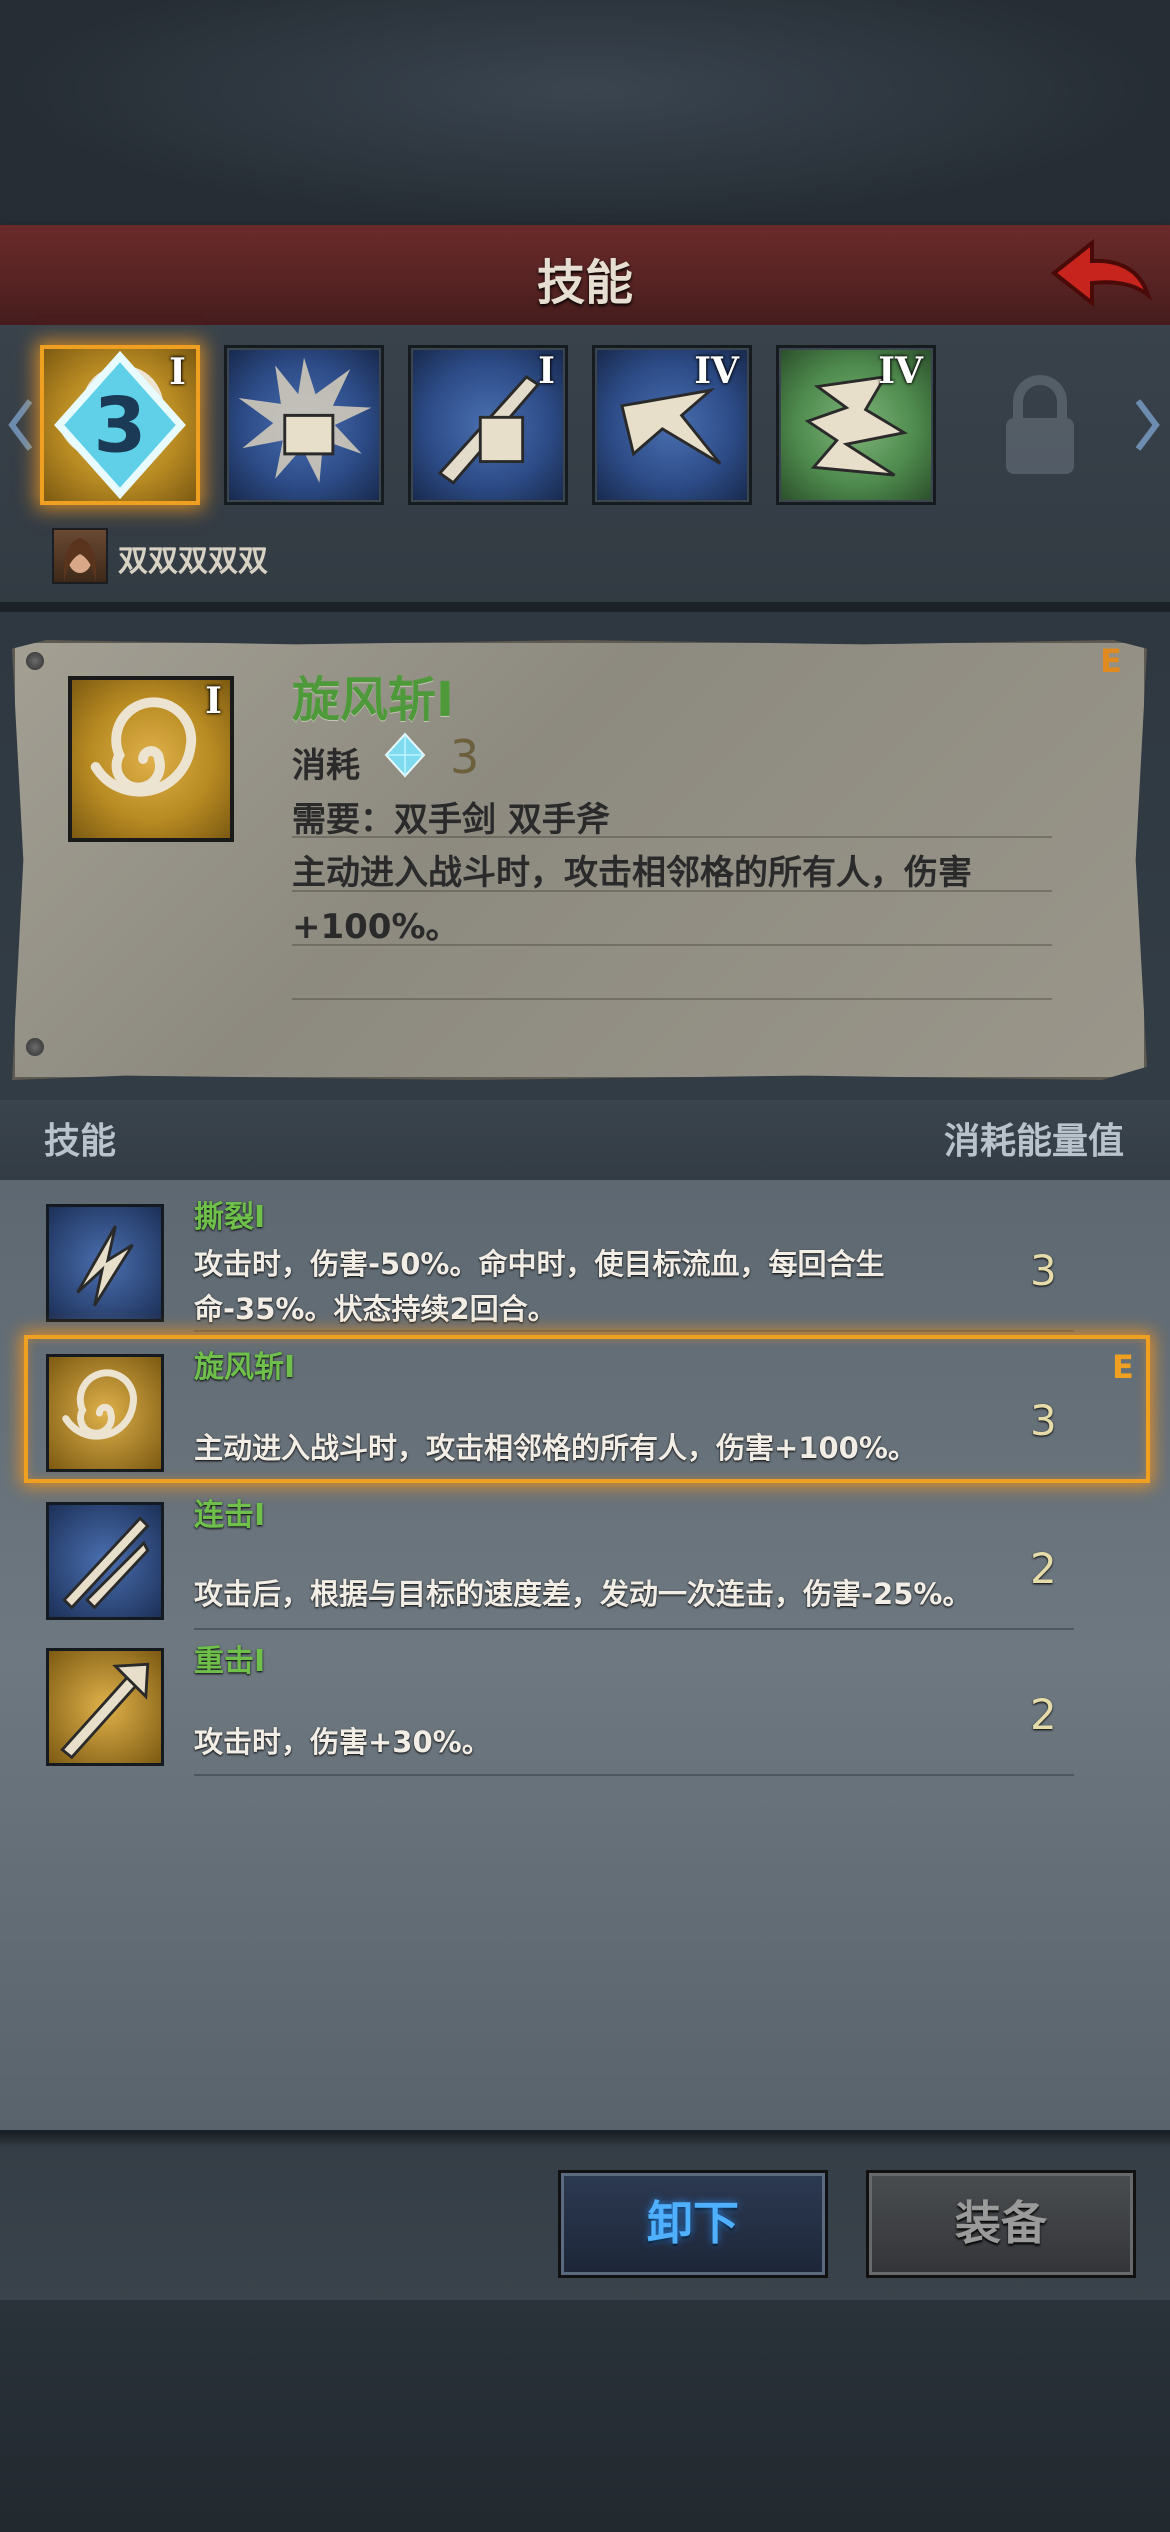 The height and width of the screenshot is (2532, 1170). What do you see at coordinates (80, 1141) in the screenshot?
I see `column-header-skill: 技能` at bounding box center [80, 1141].